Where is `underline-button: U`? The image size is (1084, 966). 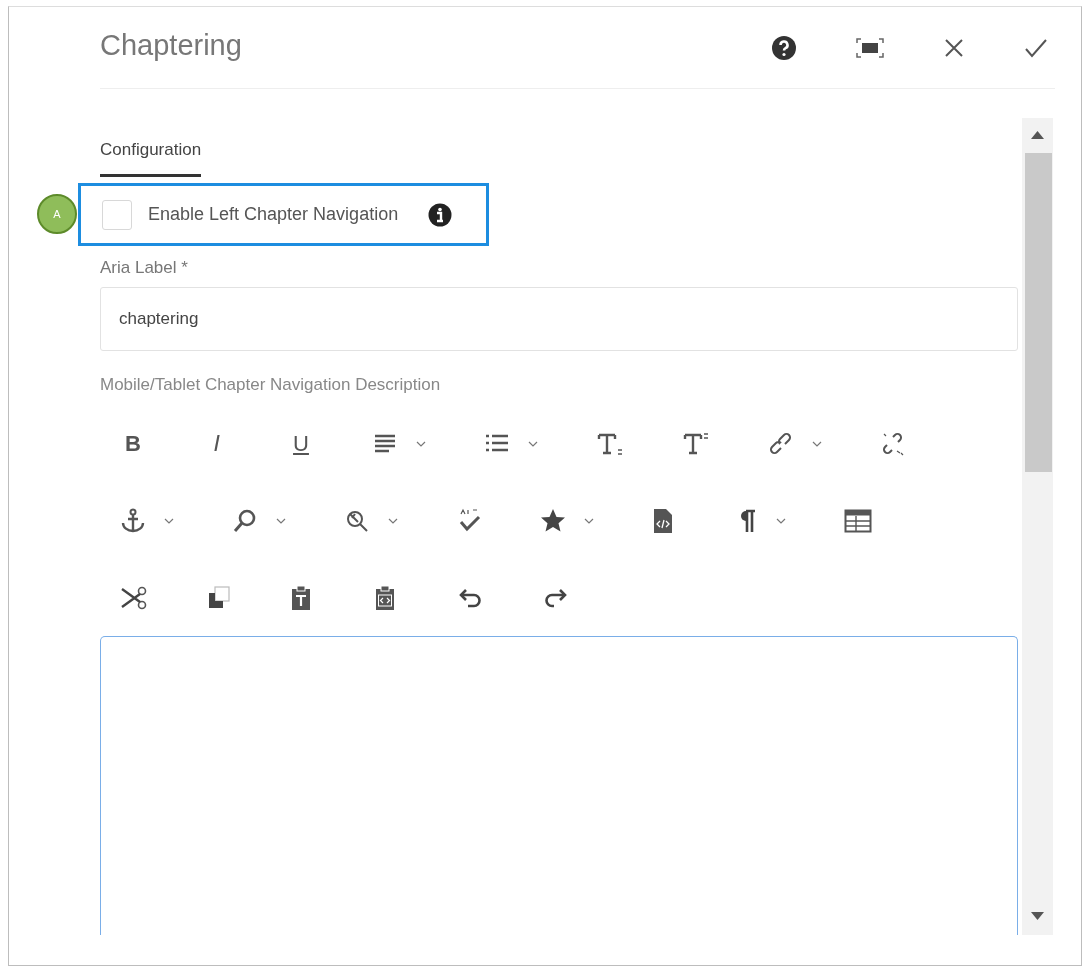 underline-button: U is located at coordinates (301, 443).